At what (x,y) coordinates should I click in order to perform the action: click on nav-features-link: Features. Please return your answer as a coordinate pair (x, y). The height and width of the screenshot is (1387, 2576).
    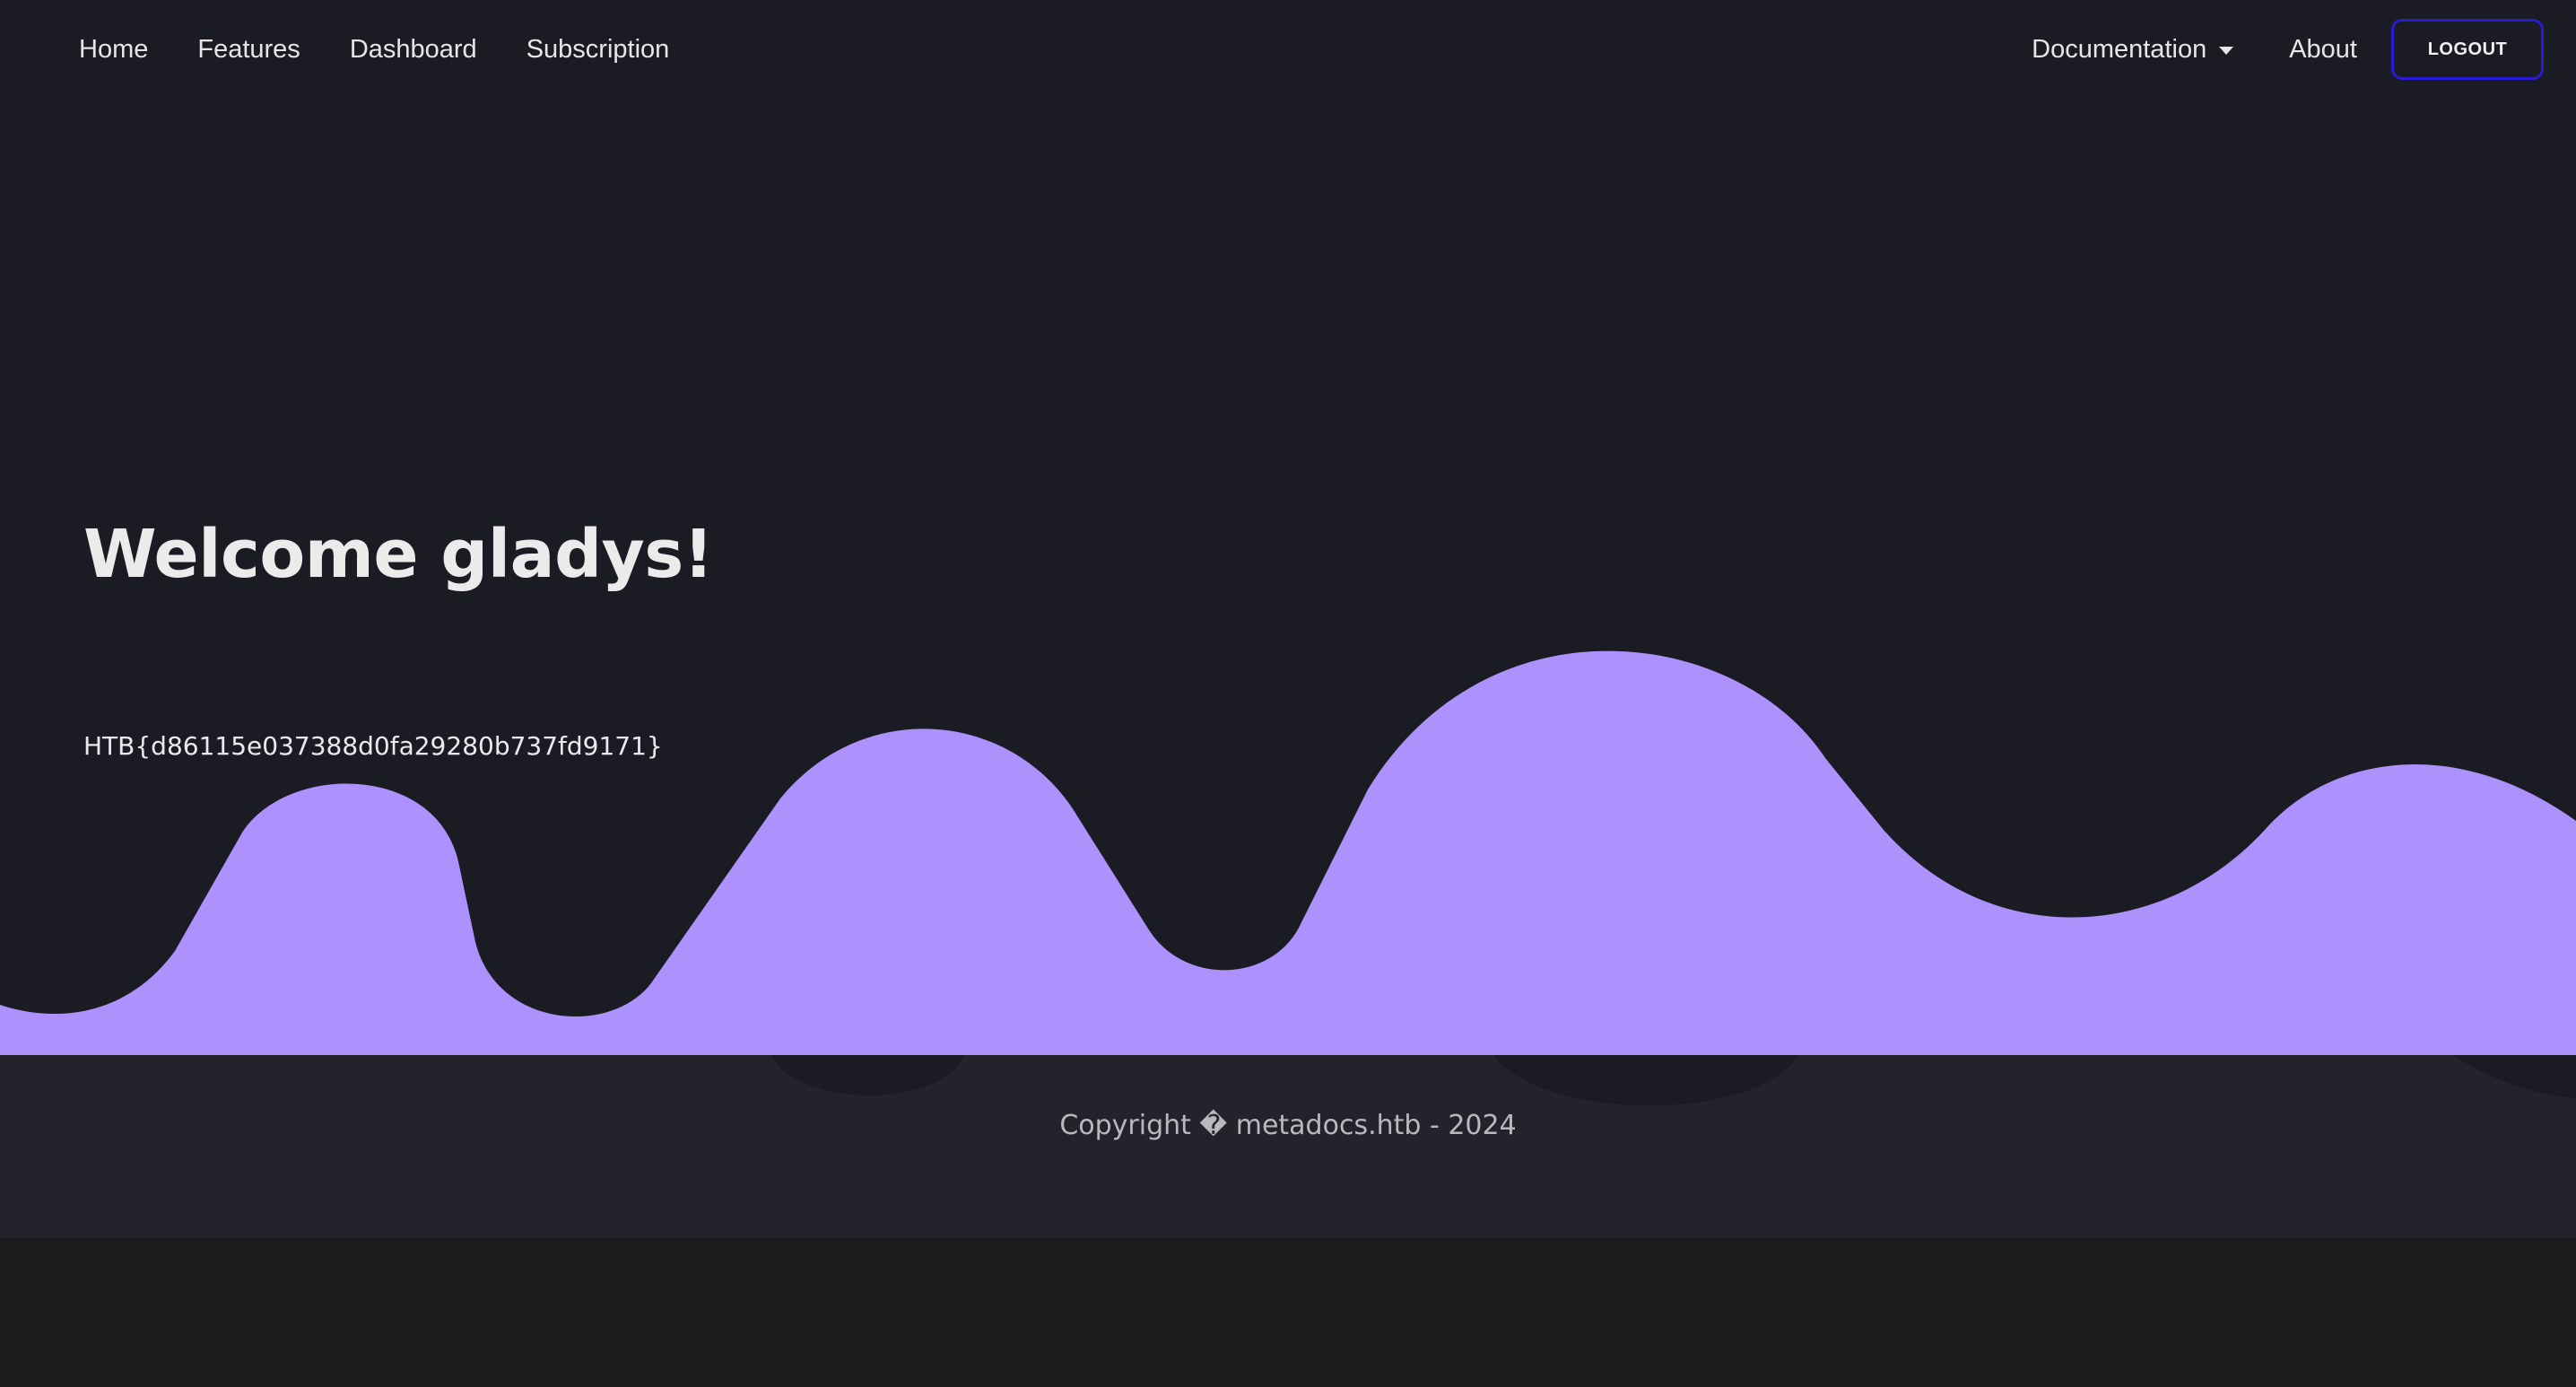
    Looking at the image, I should click on (248, 49).